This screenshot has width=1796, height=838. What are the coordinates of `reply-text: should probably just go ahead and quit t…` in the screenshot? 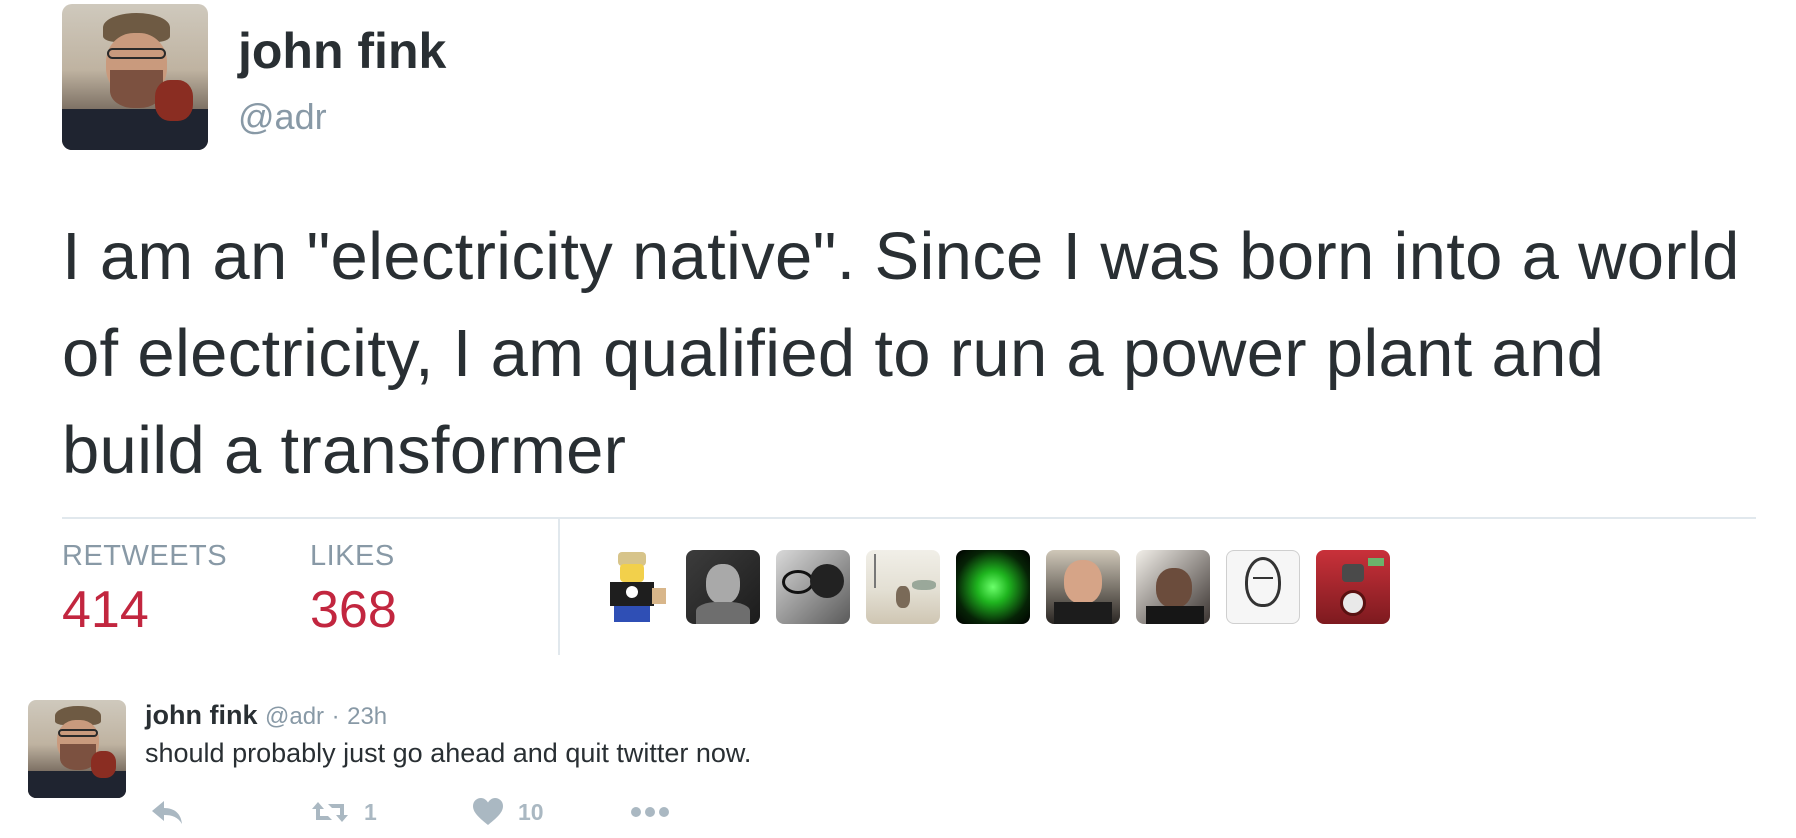 It's located at (448, 753).